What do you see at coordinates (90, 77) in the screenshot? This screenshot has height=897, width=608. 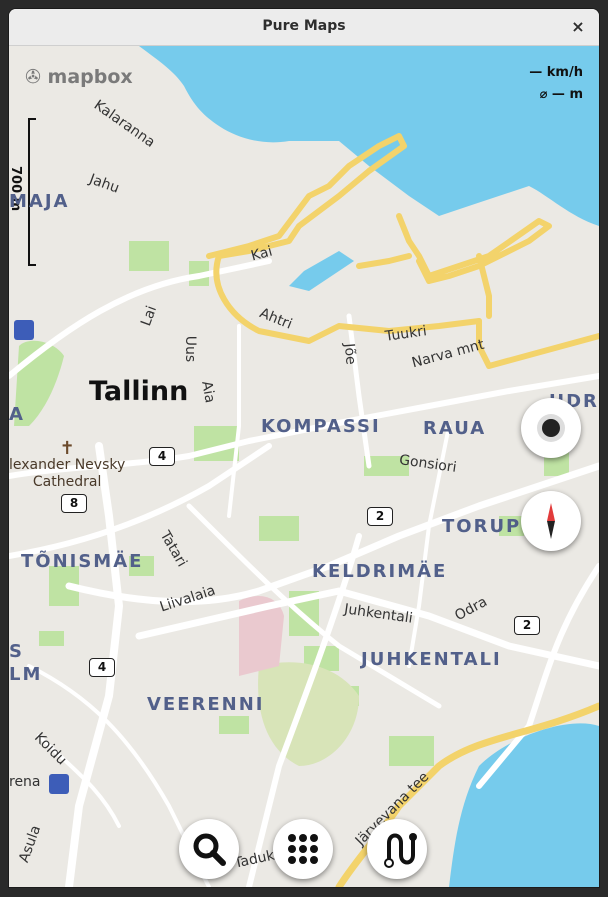 I see `attribution-text: mapbox` at bounding box center [90, 77].